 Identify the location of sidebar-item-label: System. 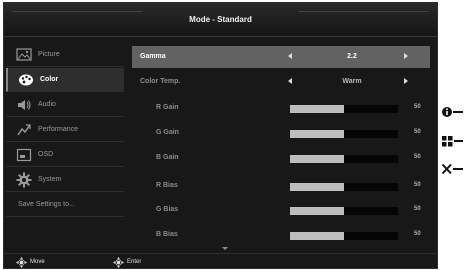
(50, 179).